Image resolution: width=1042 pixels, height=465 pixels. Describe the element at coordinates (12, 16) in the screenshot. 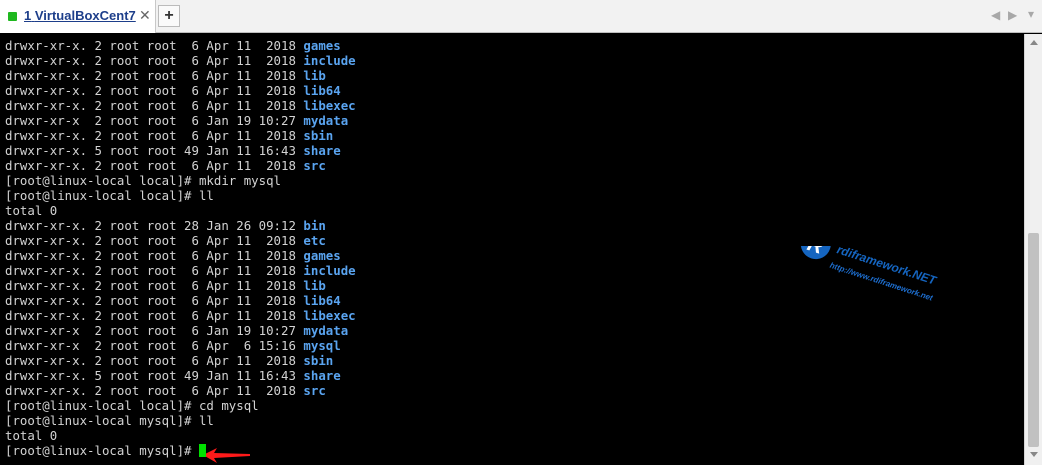

I see `session-status-icon` at that location.